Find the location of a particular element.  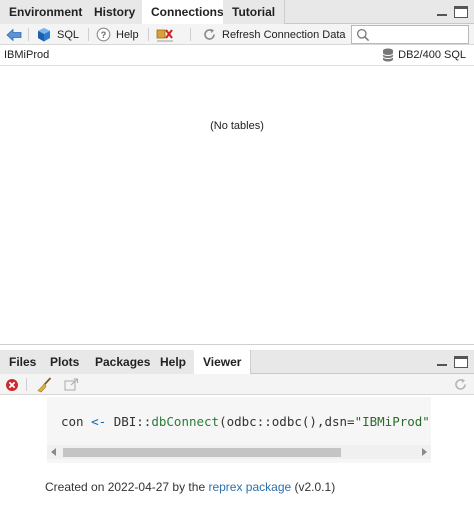

code-fn: dbConnect is located at coordinates (185, 421).